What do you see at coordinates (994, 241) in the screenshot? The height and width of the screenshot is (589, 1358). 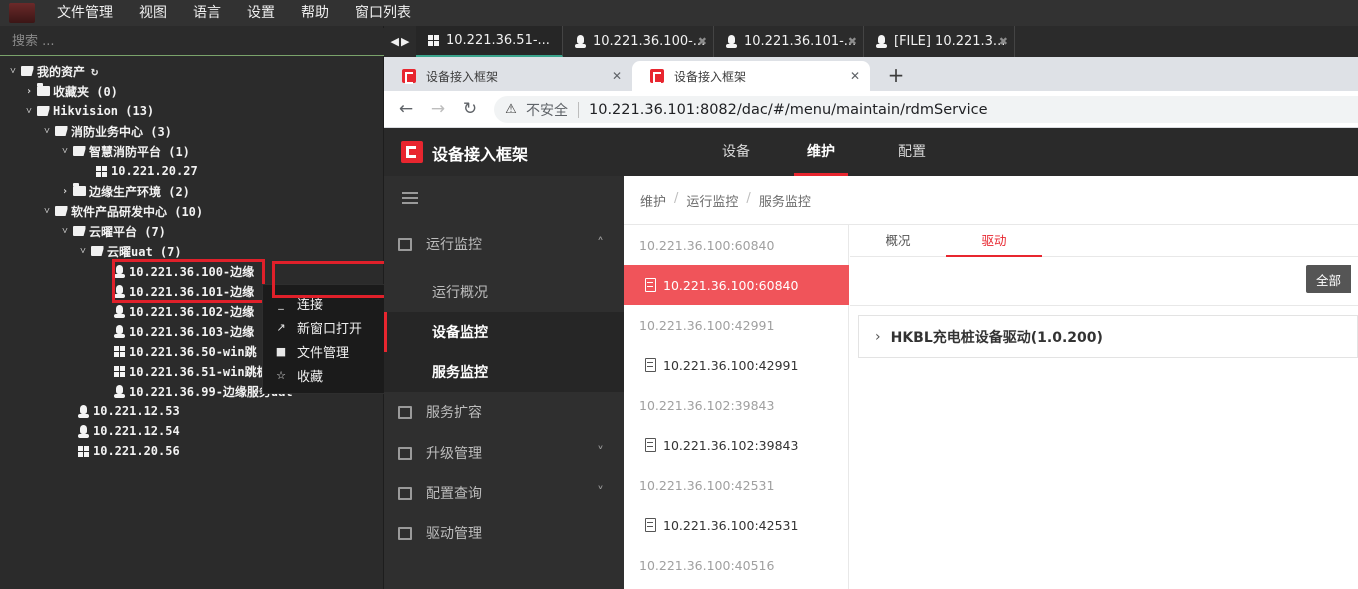 I see `tab-driver: 驱动` at bounding box center [994, 241].